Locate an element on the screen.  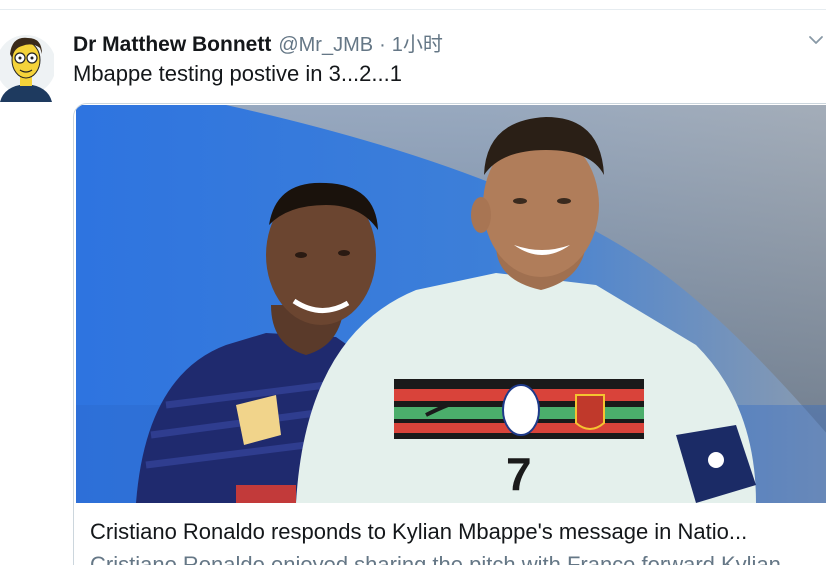
tweet-menu-button is located at coordinates (816, 40).